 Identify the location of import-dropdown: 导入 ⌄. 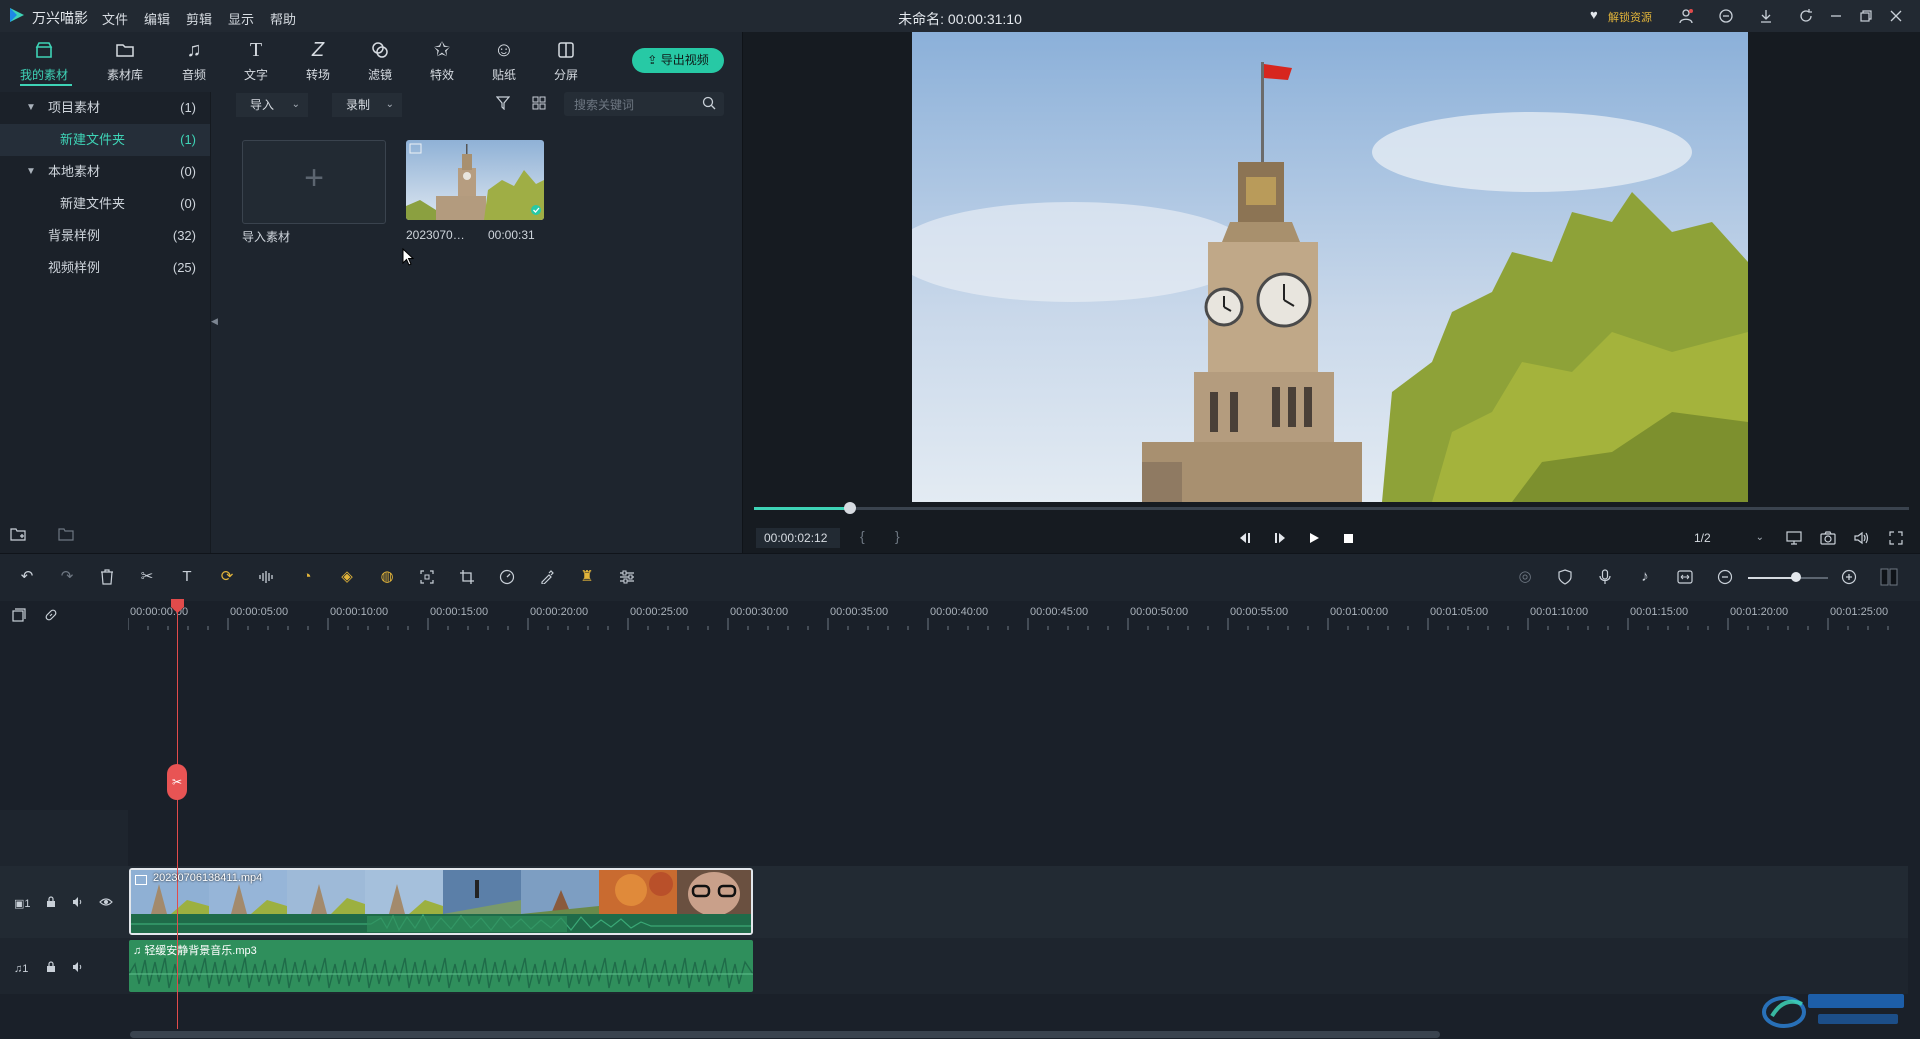
(272, 105).